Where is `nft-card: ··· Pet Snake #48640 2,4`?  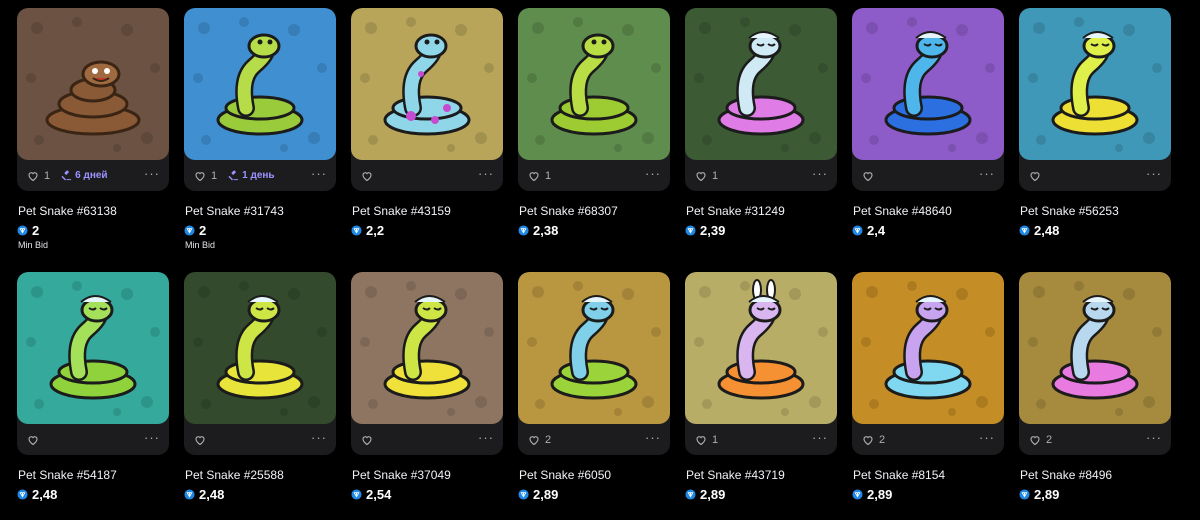 nft-card: ··· Pet Snake #48640 2,4 is located at coordinates (928, 123).